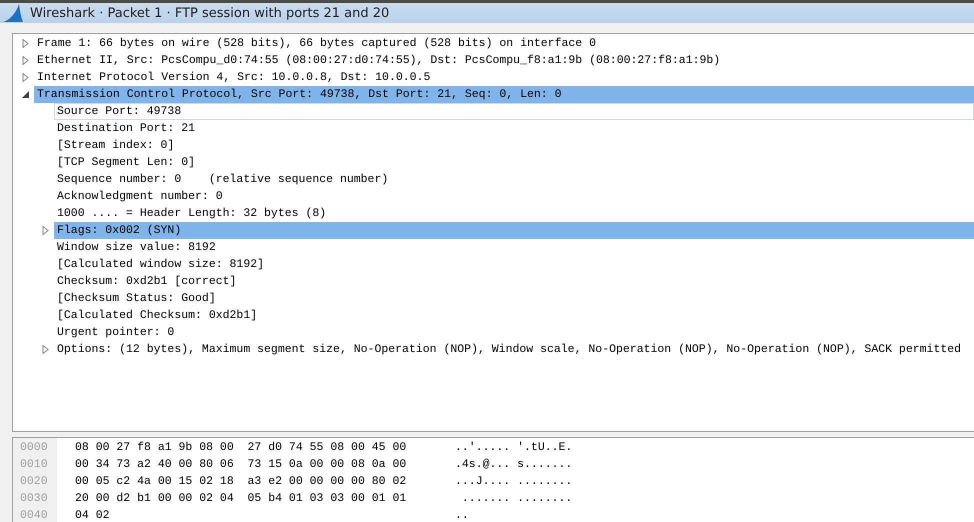 The height and width of the screenshot is (522, 974). What do you see at coordinates (514, 247) in the screenshot?
I see `tree-item: Window size value: 8192` at bounding box center [514, 247].